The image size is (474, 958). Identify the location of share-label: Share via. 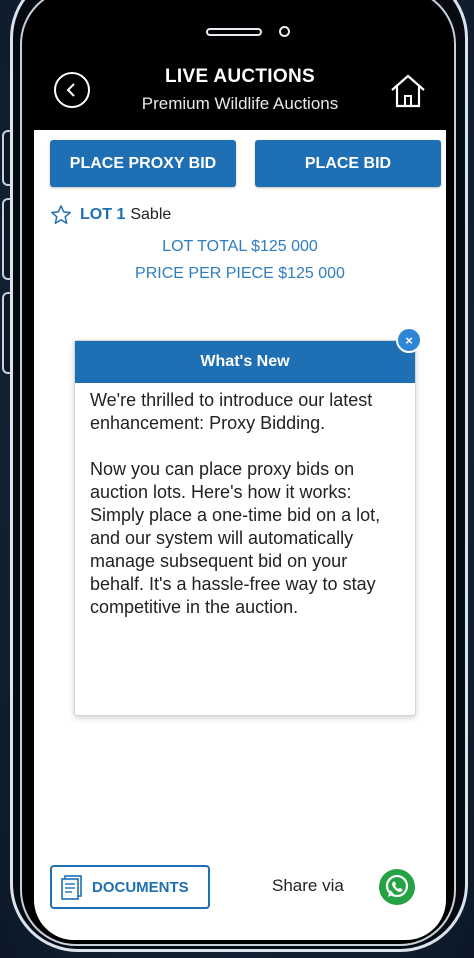
(308, 885).